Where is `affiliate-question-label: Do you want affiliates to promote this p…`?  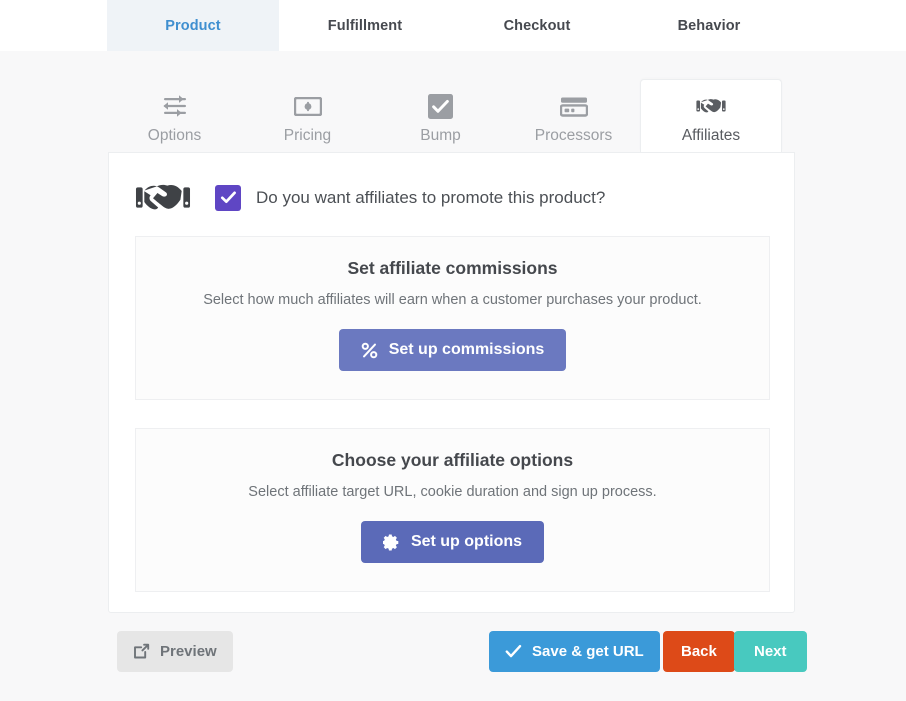 affiliate-question-label: Do you want affiliates to promote this p… is located at coordinates (431, 197).